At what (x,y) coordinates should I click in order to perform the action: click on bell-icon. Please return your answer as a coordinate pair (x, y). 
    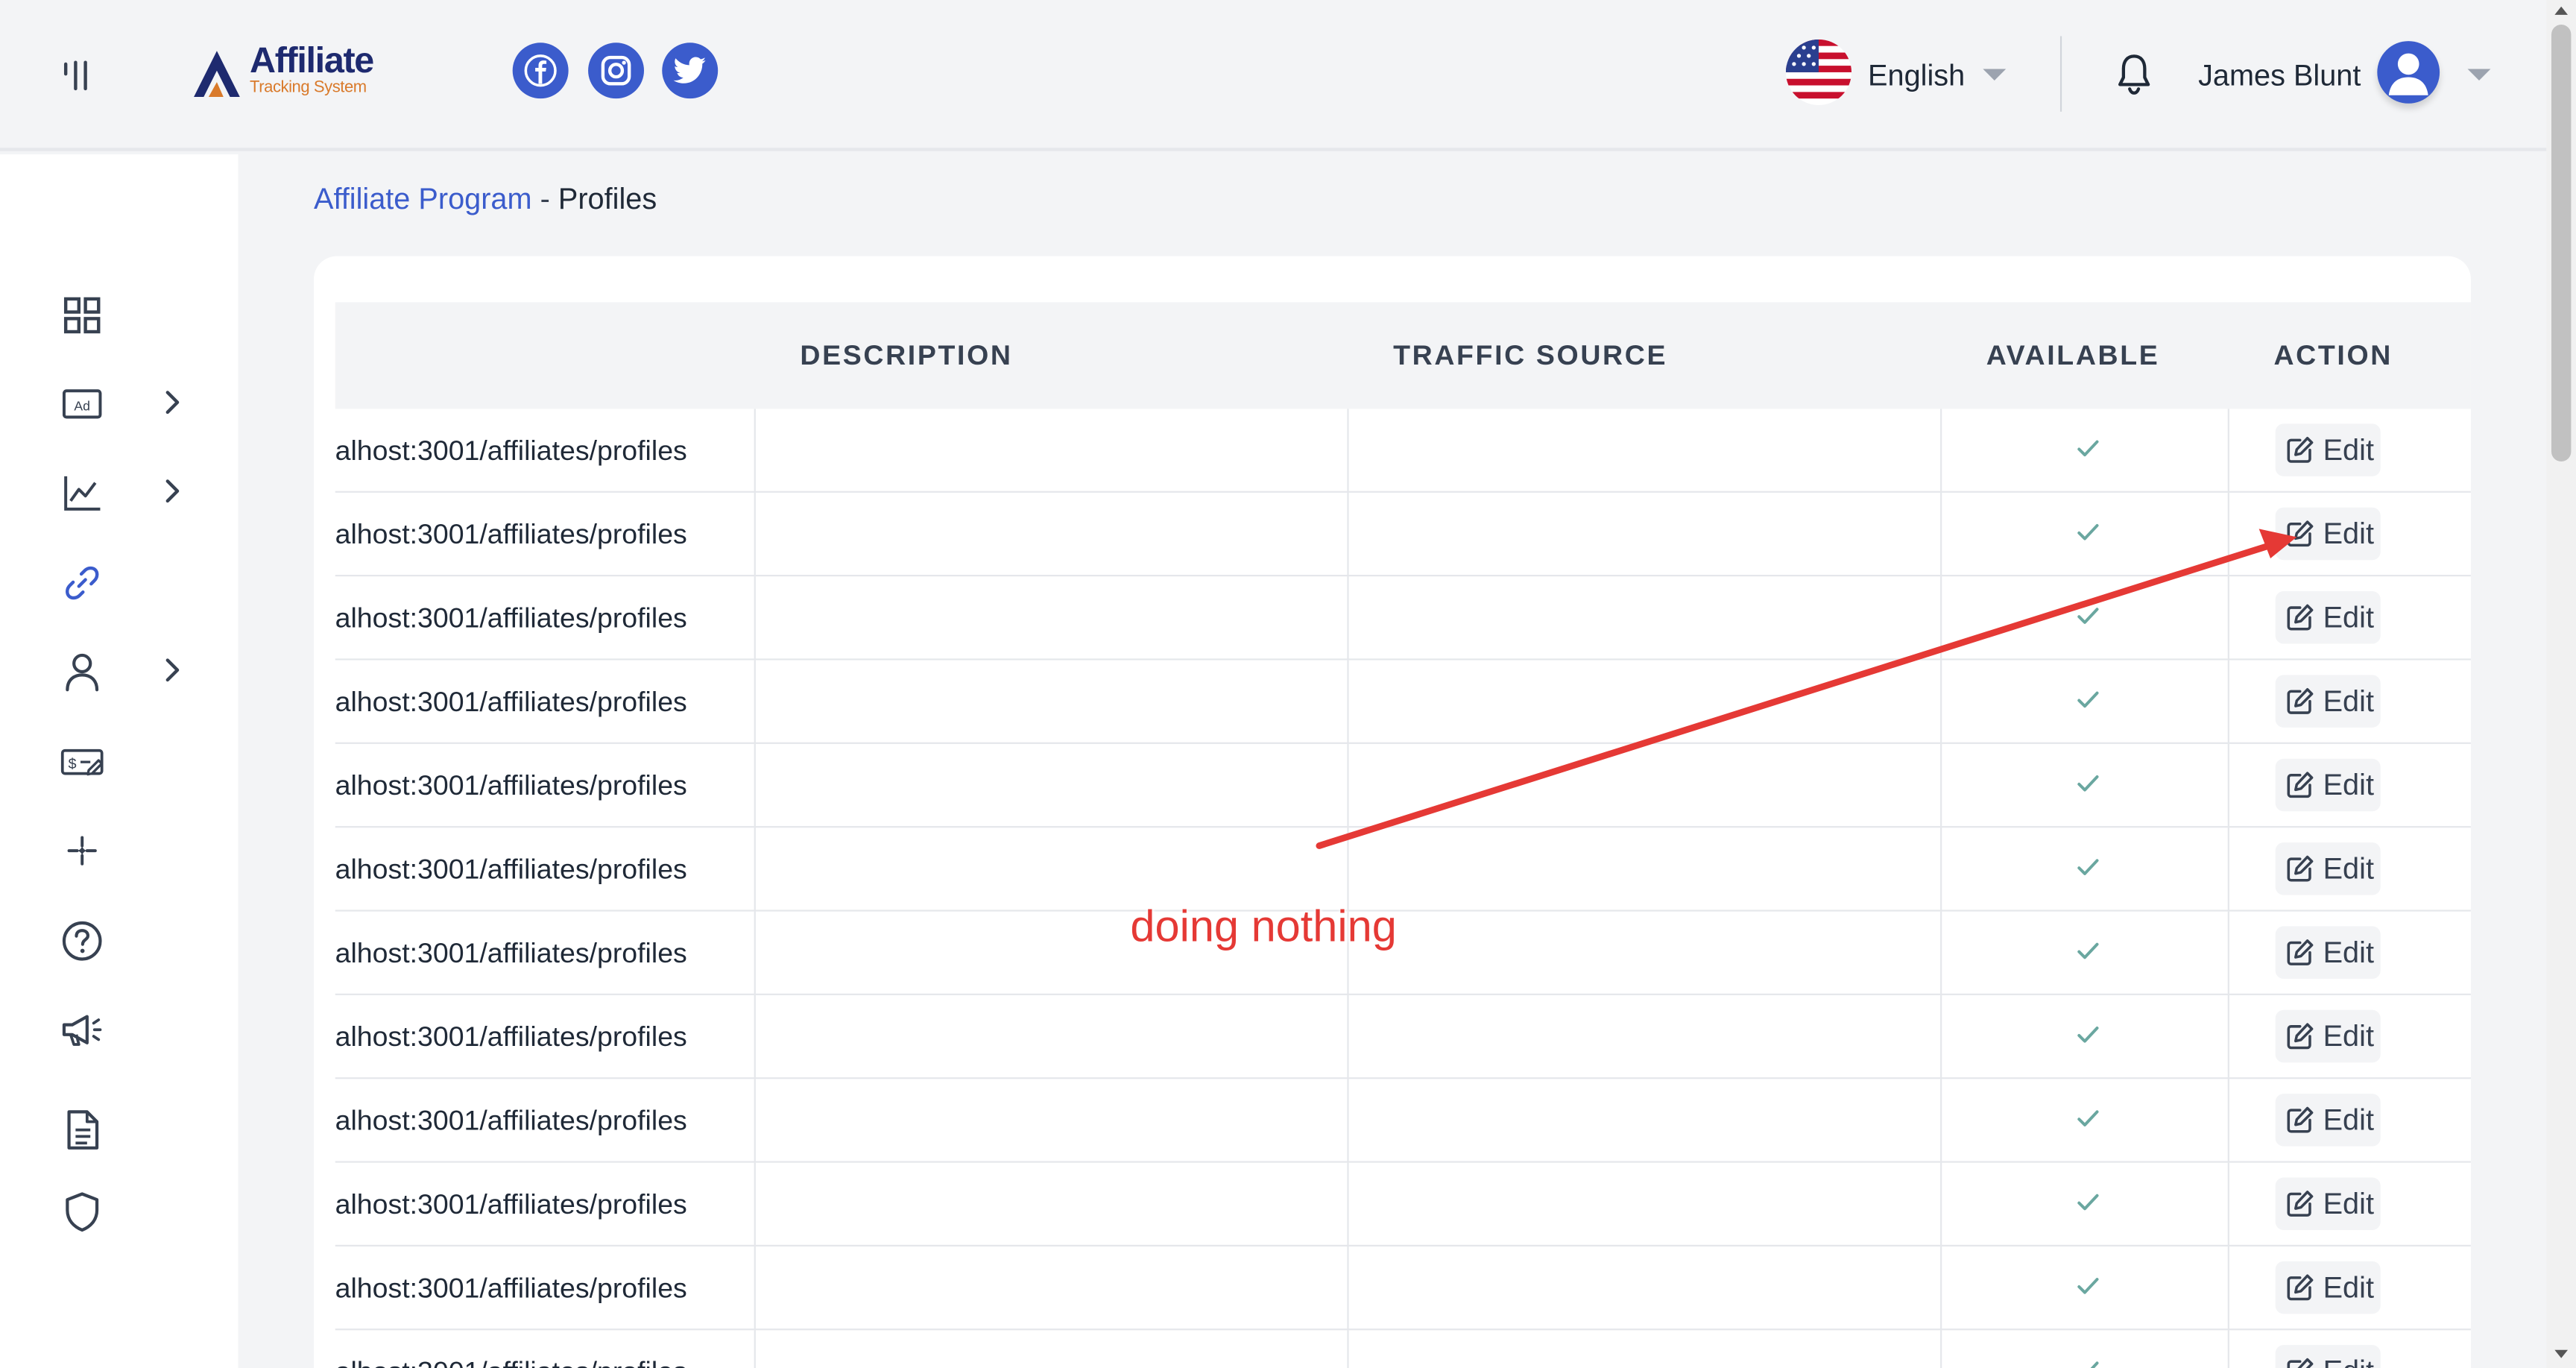
    Looking at the image, I should click on (2133, 74).